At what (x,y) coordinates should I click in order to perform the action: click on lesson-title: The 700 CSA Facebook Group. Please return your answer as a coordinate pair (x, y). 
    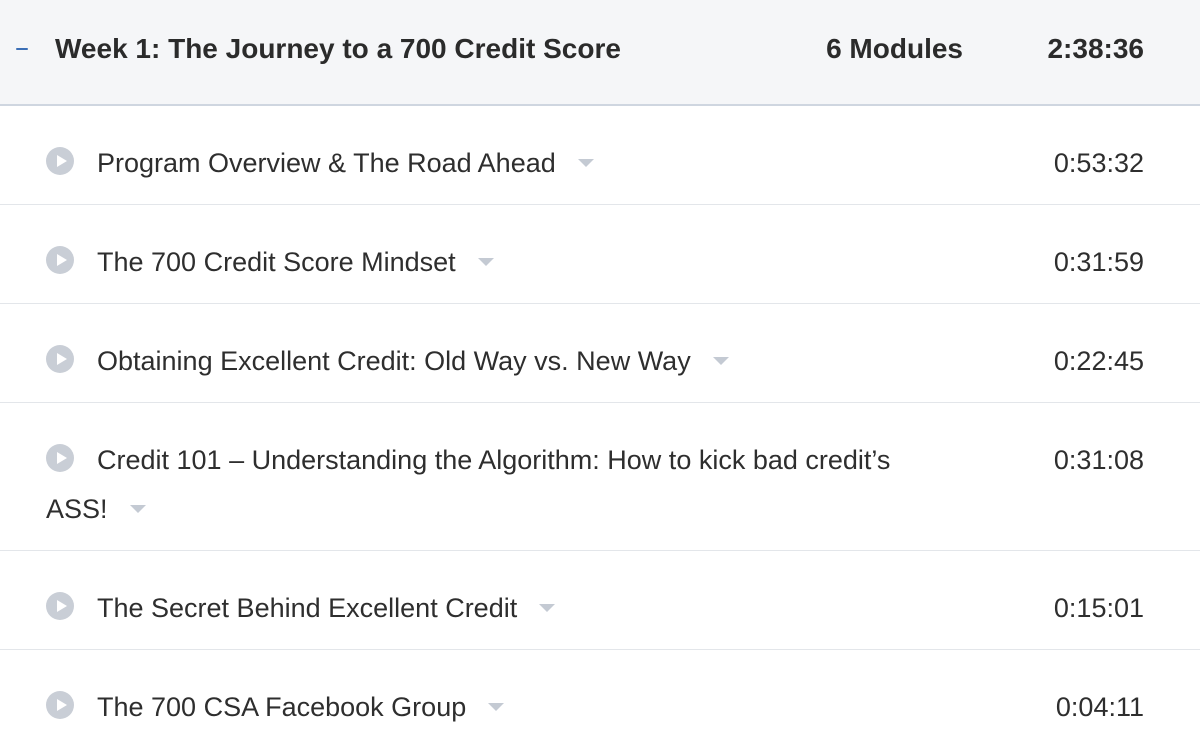
    Looking at the image, I should click on (281, 707).